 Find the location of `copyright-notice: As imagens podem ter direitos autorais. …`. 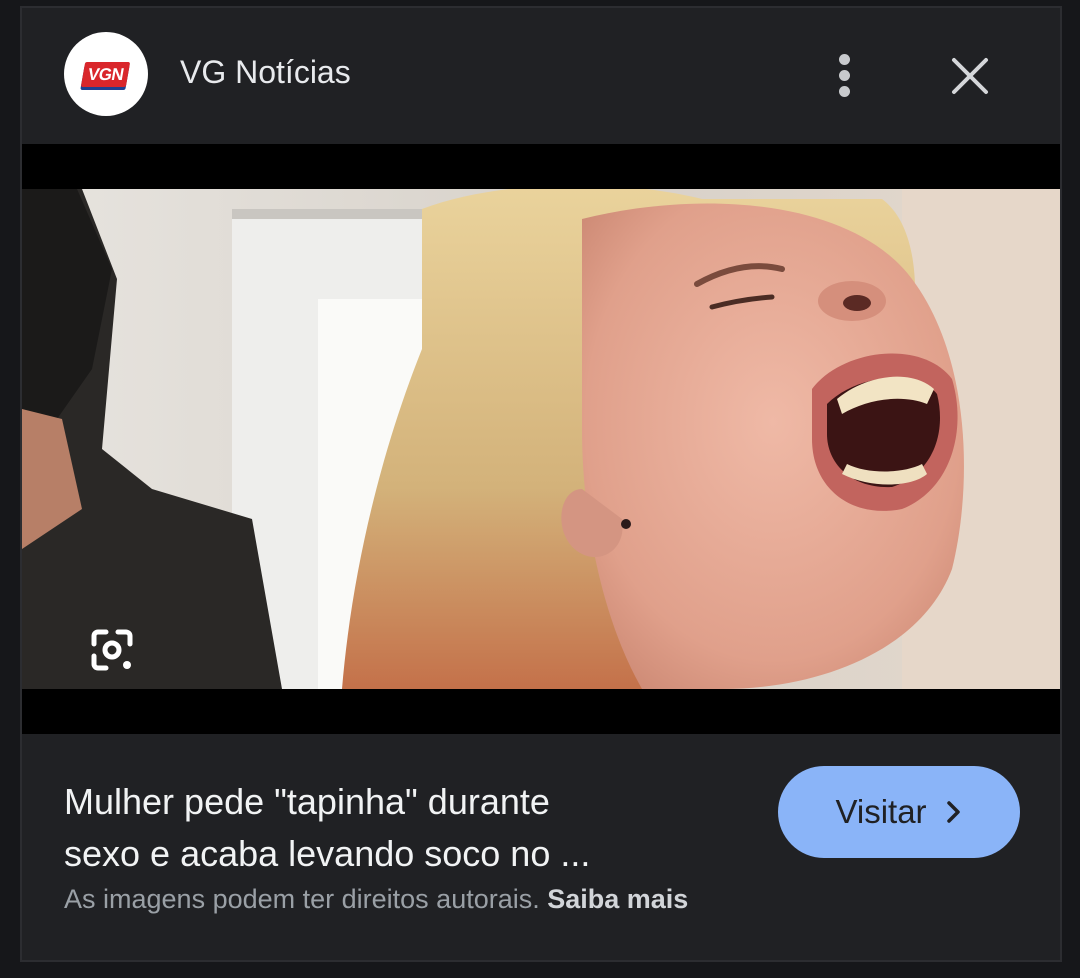

copyright-notice: As imagens podem ter direitos autorais. … is located at coordinates (376, 899).